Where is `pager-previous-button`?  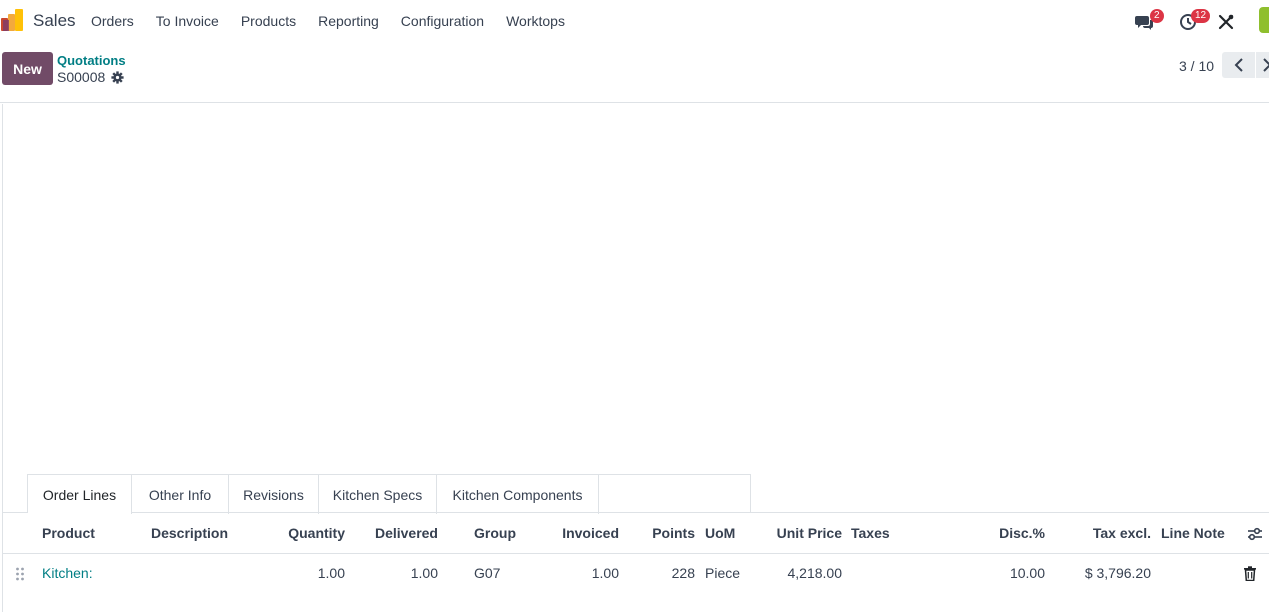
pager-previous-button is located at coordinates (1238, 65).